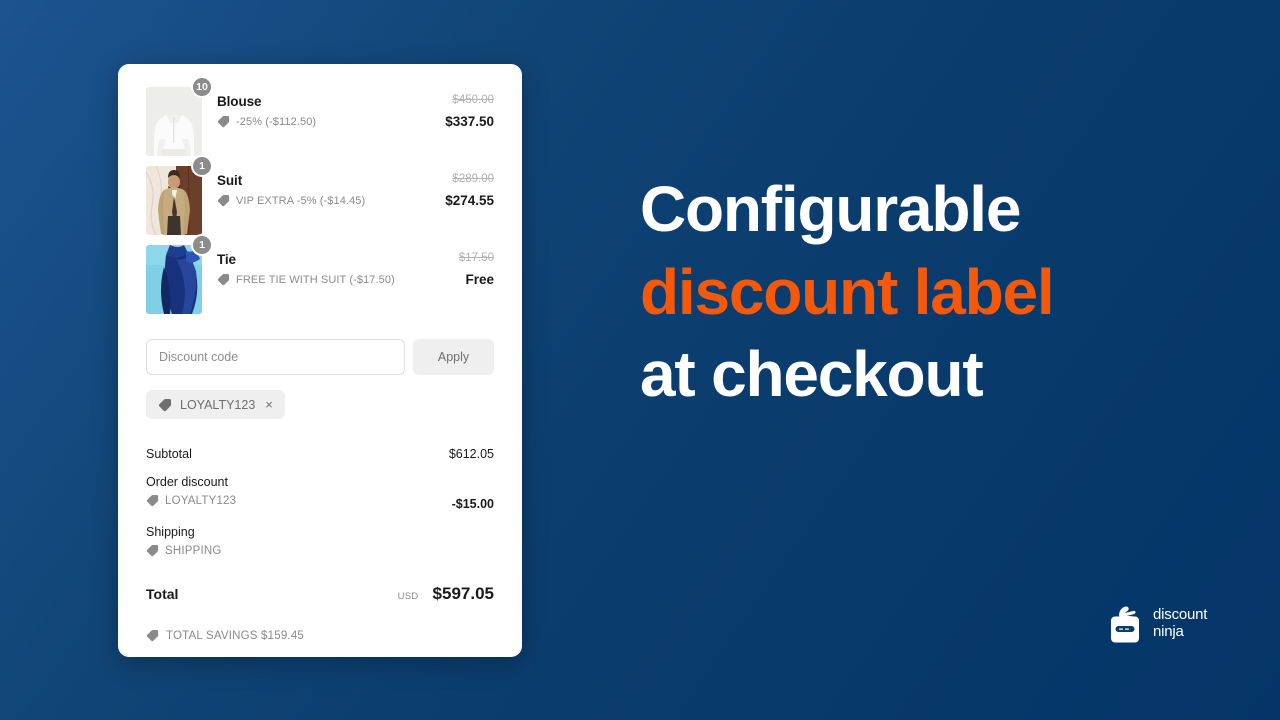  I want to click on cart-item-pricing: $289.00 $274.55, so click(457, 185).